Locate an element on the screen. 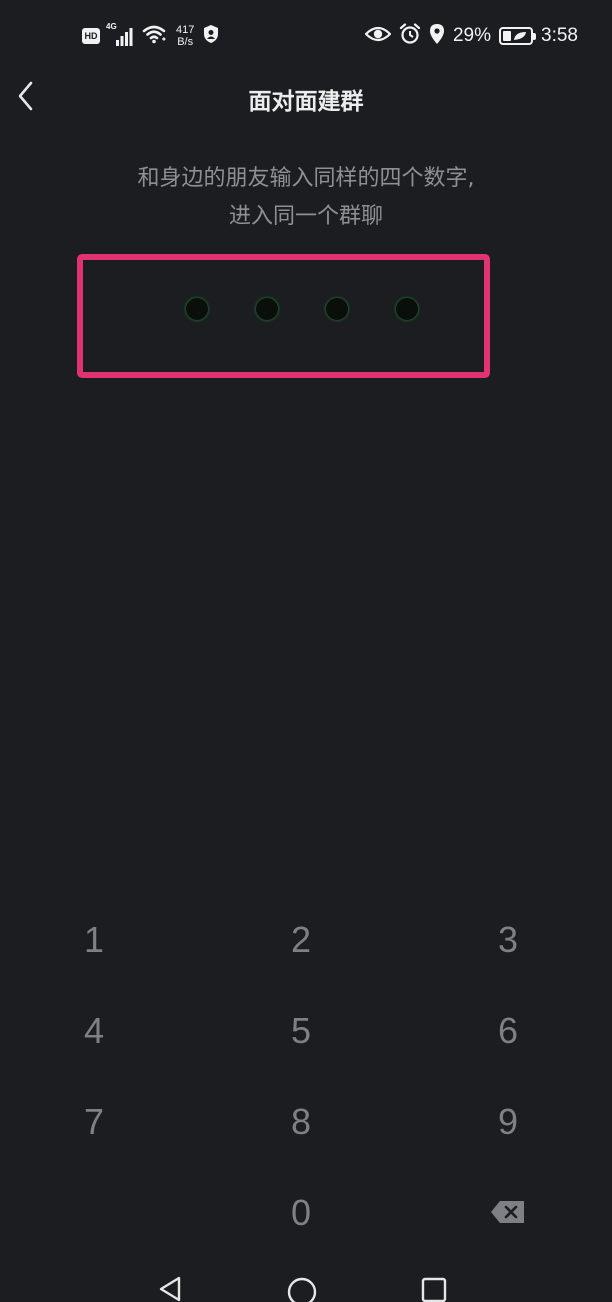 The height and width of the screenshot is (1302, 612). circle-home-icon is located at coordinates (302, 1289).